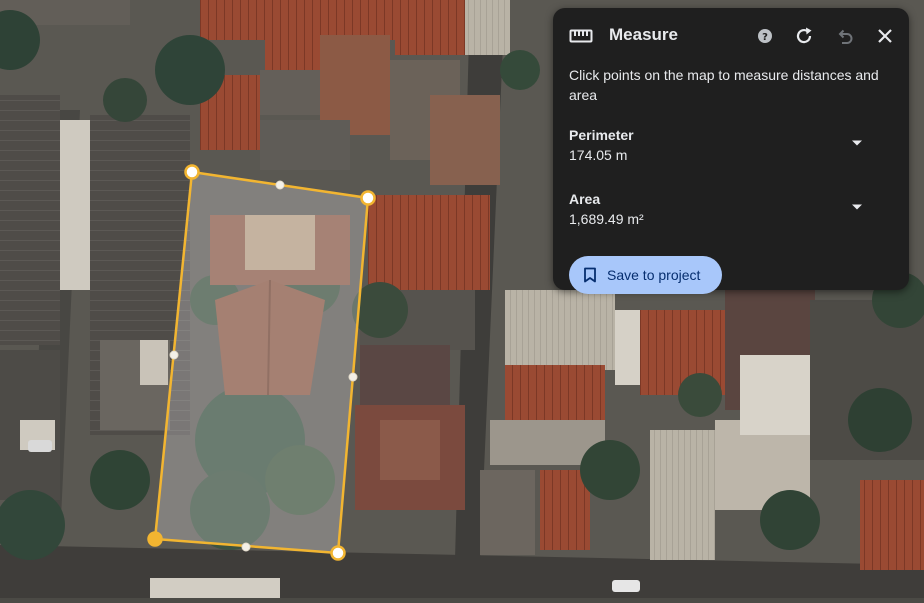  I want to click on area-label: Area, so click(585, 199).